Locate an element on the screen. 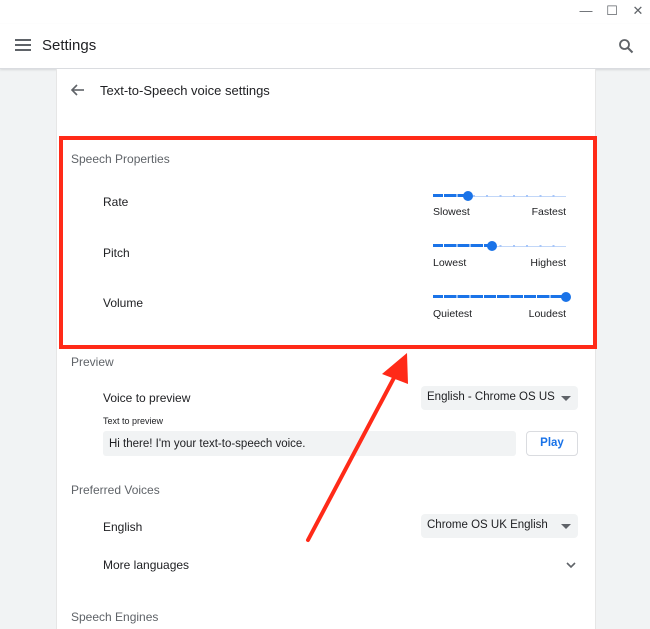 The image size is (650, 629). annotation-arrow-icon is located at coordinates (357, 447).